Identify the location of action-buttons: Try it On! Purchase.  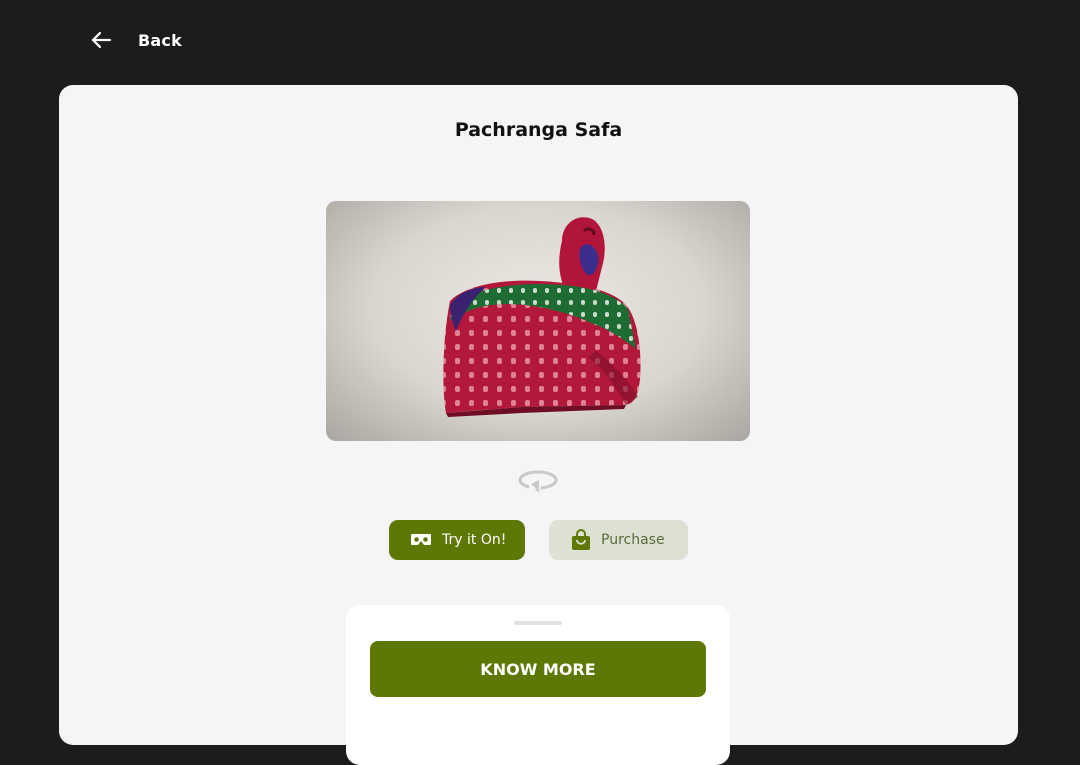
(538, 540).